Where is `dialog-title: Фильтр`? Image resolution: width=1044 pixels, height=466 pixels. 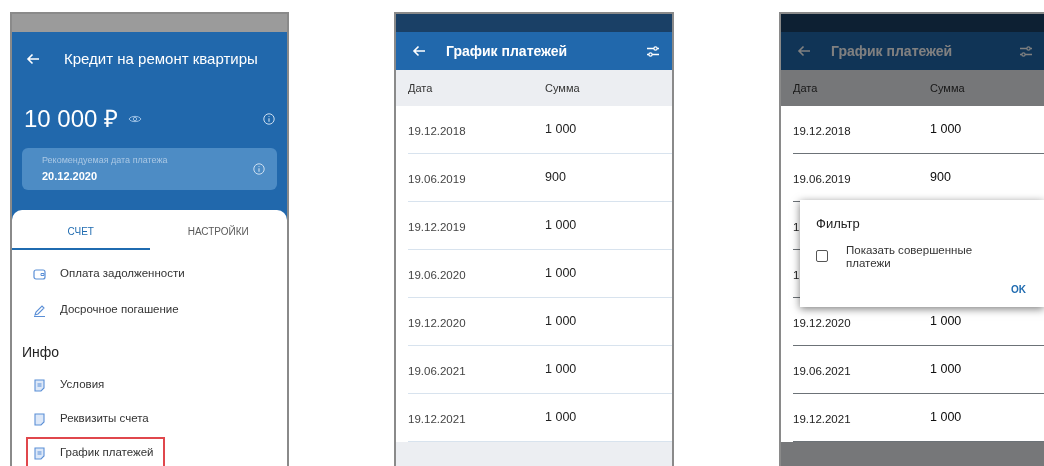 dialog-title: Фильтр is located at coordinates (838, 224).